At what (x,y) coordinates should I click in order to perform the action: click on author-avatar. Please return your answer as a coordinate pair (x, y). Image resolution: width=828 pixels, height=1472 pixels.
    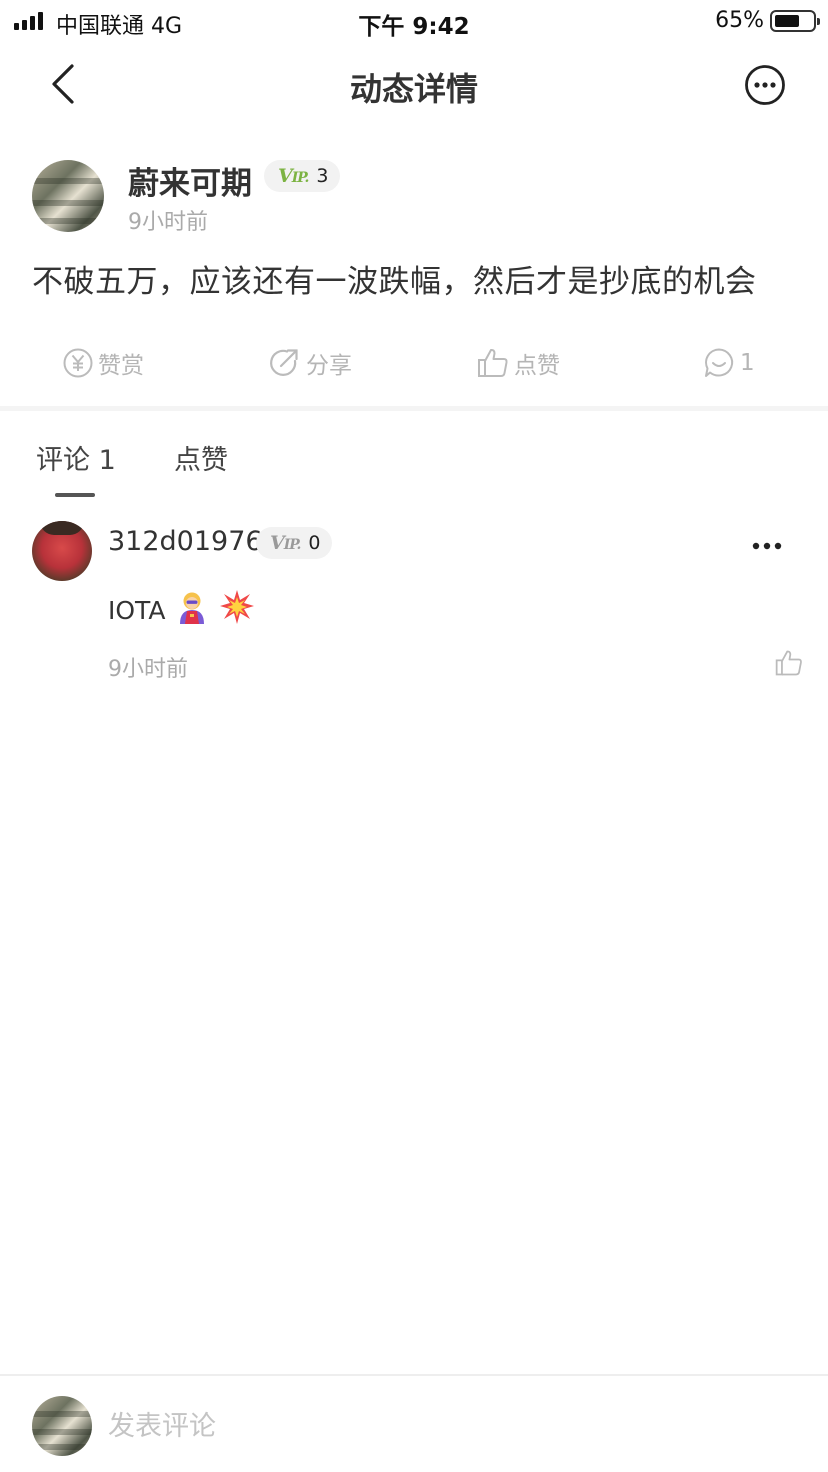
    Looking at the image, I should click on (68, 196).